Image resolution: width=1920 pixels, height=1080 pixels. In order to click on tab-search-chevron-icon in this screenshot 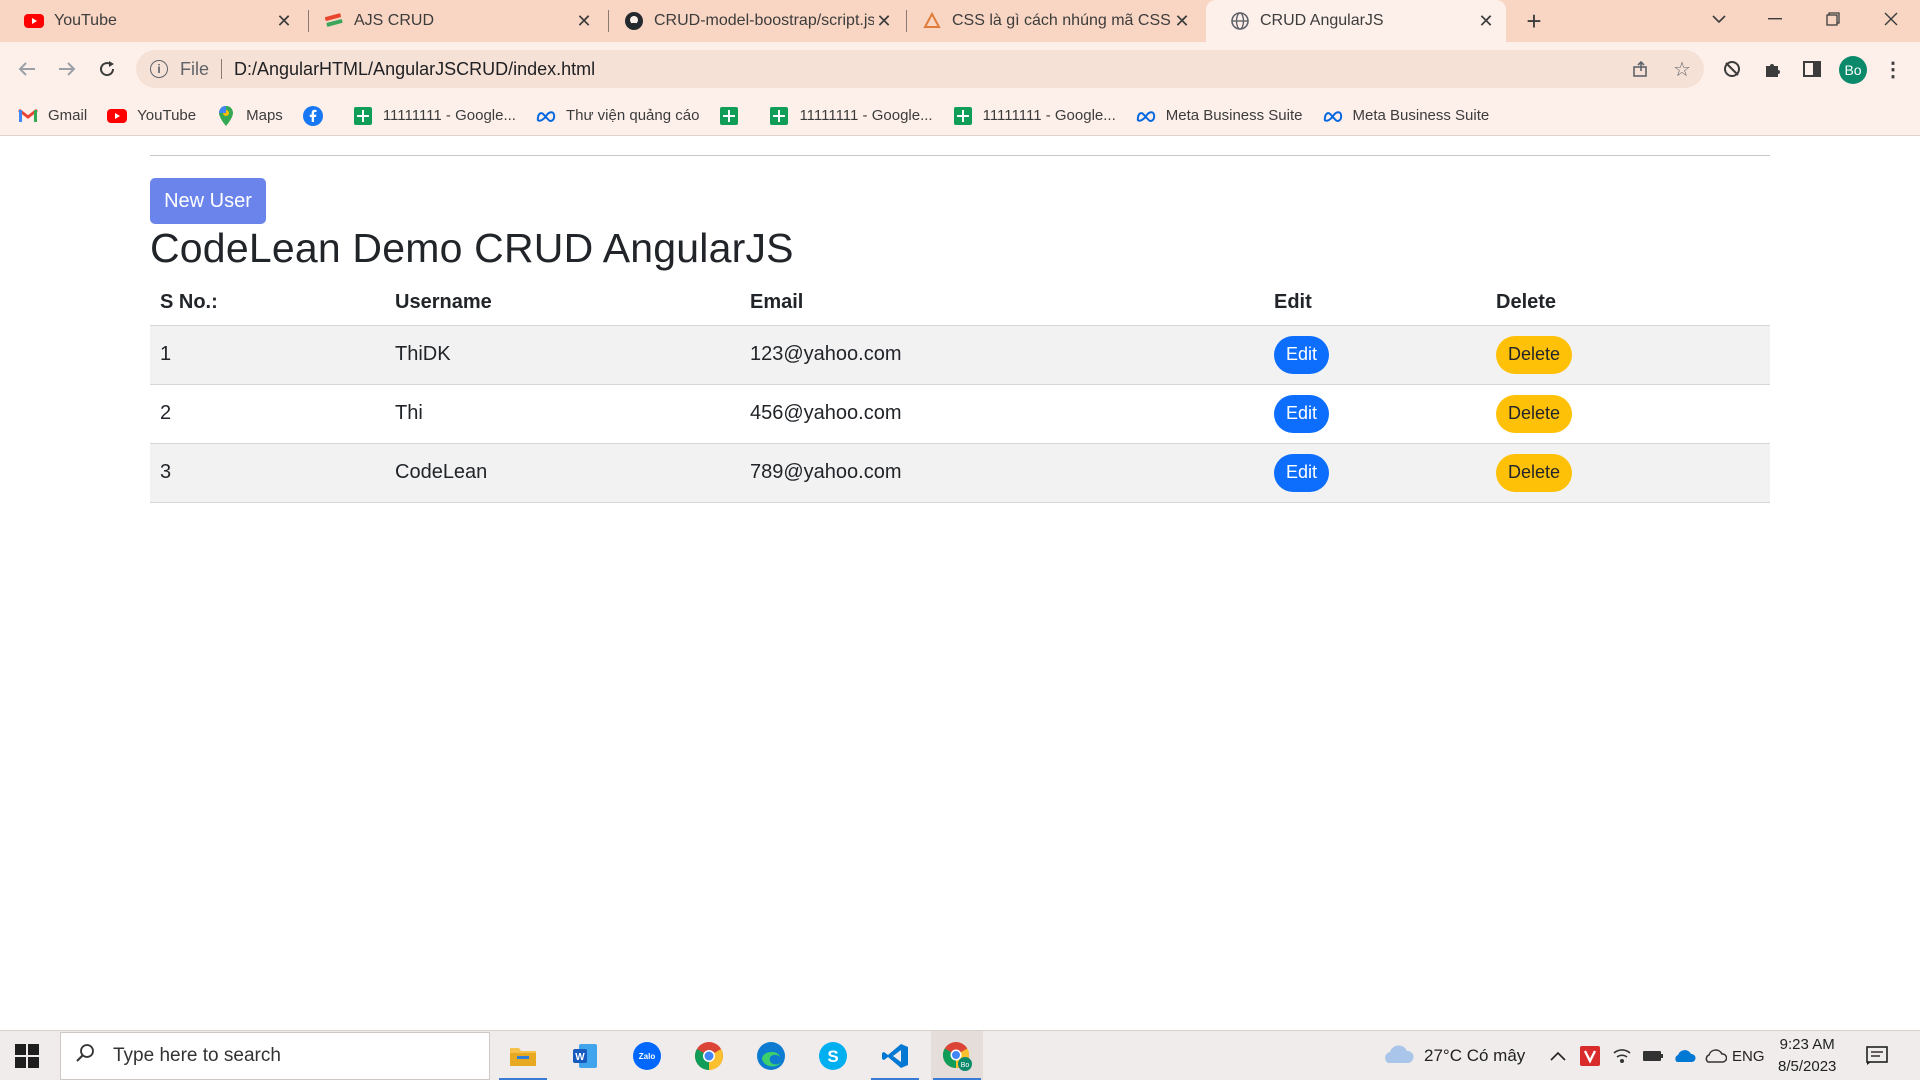, I will do `click(1719, 19)`.